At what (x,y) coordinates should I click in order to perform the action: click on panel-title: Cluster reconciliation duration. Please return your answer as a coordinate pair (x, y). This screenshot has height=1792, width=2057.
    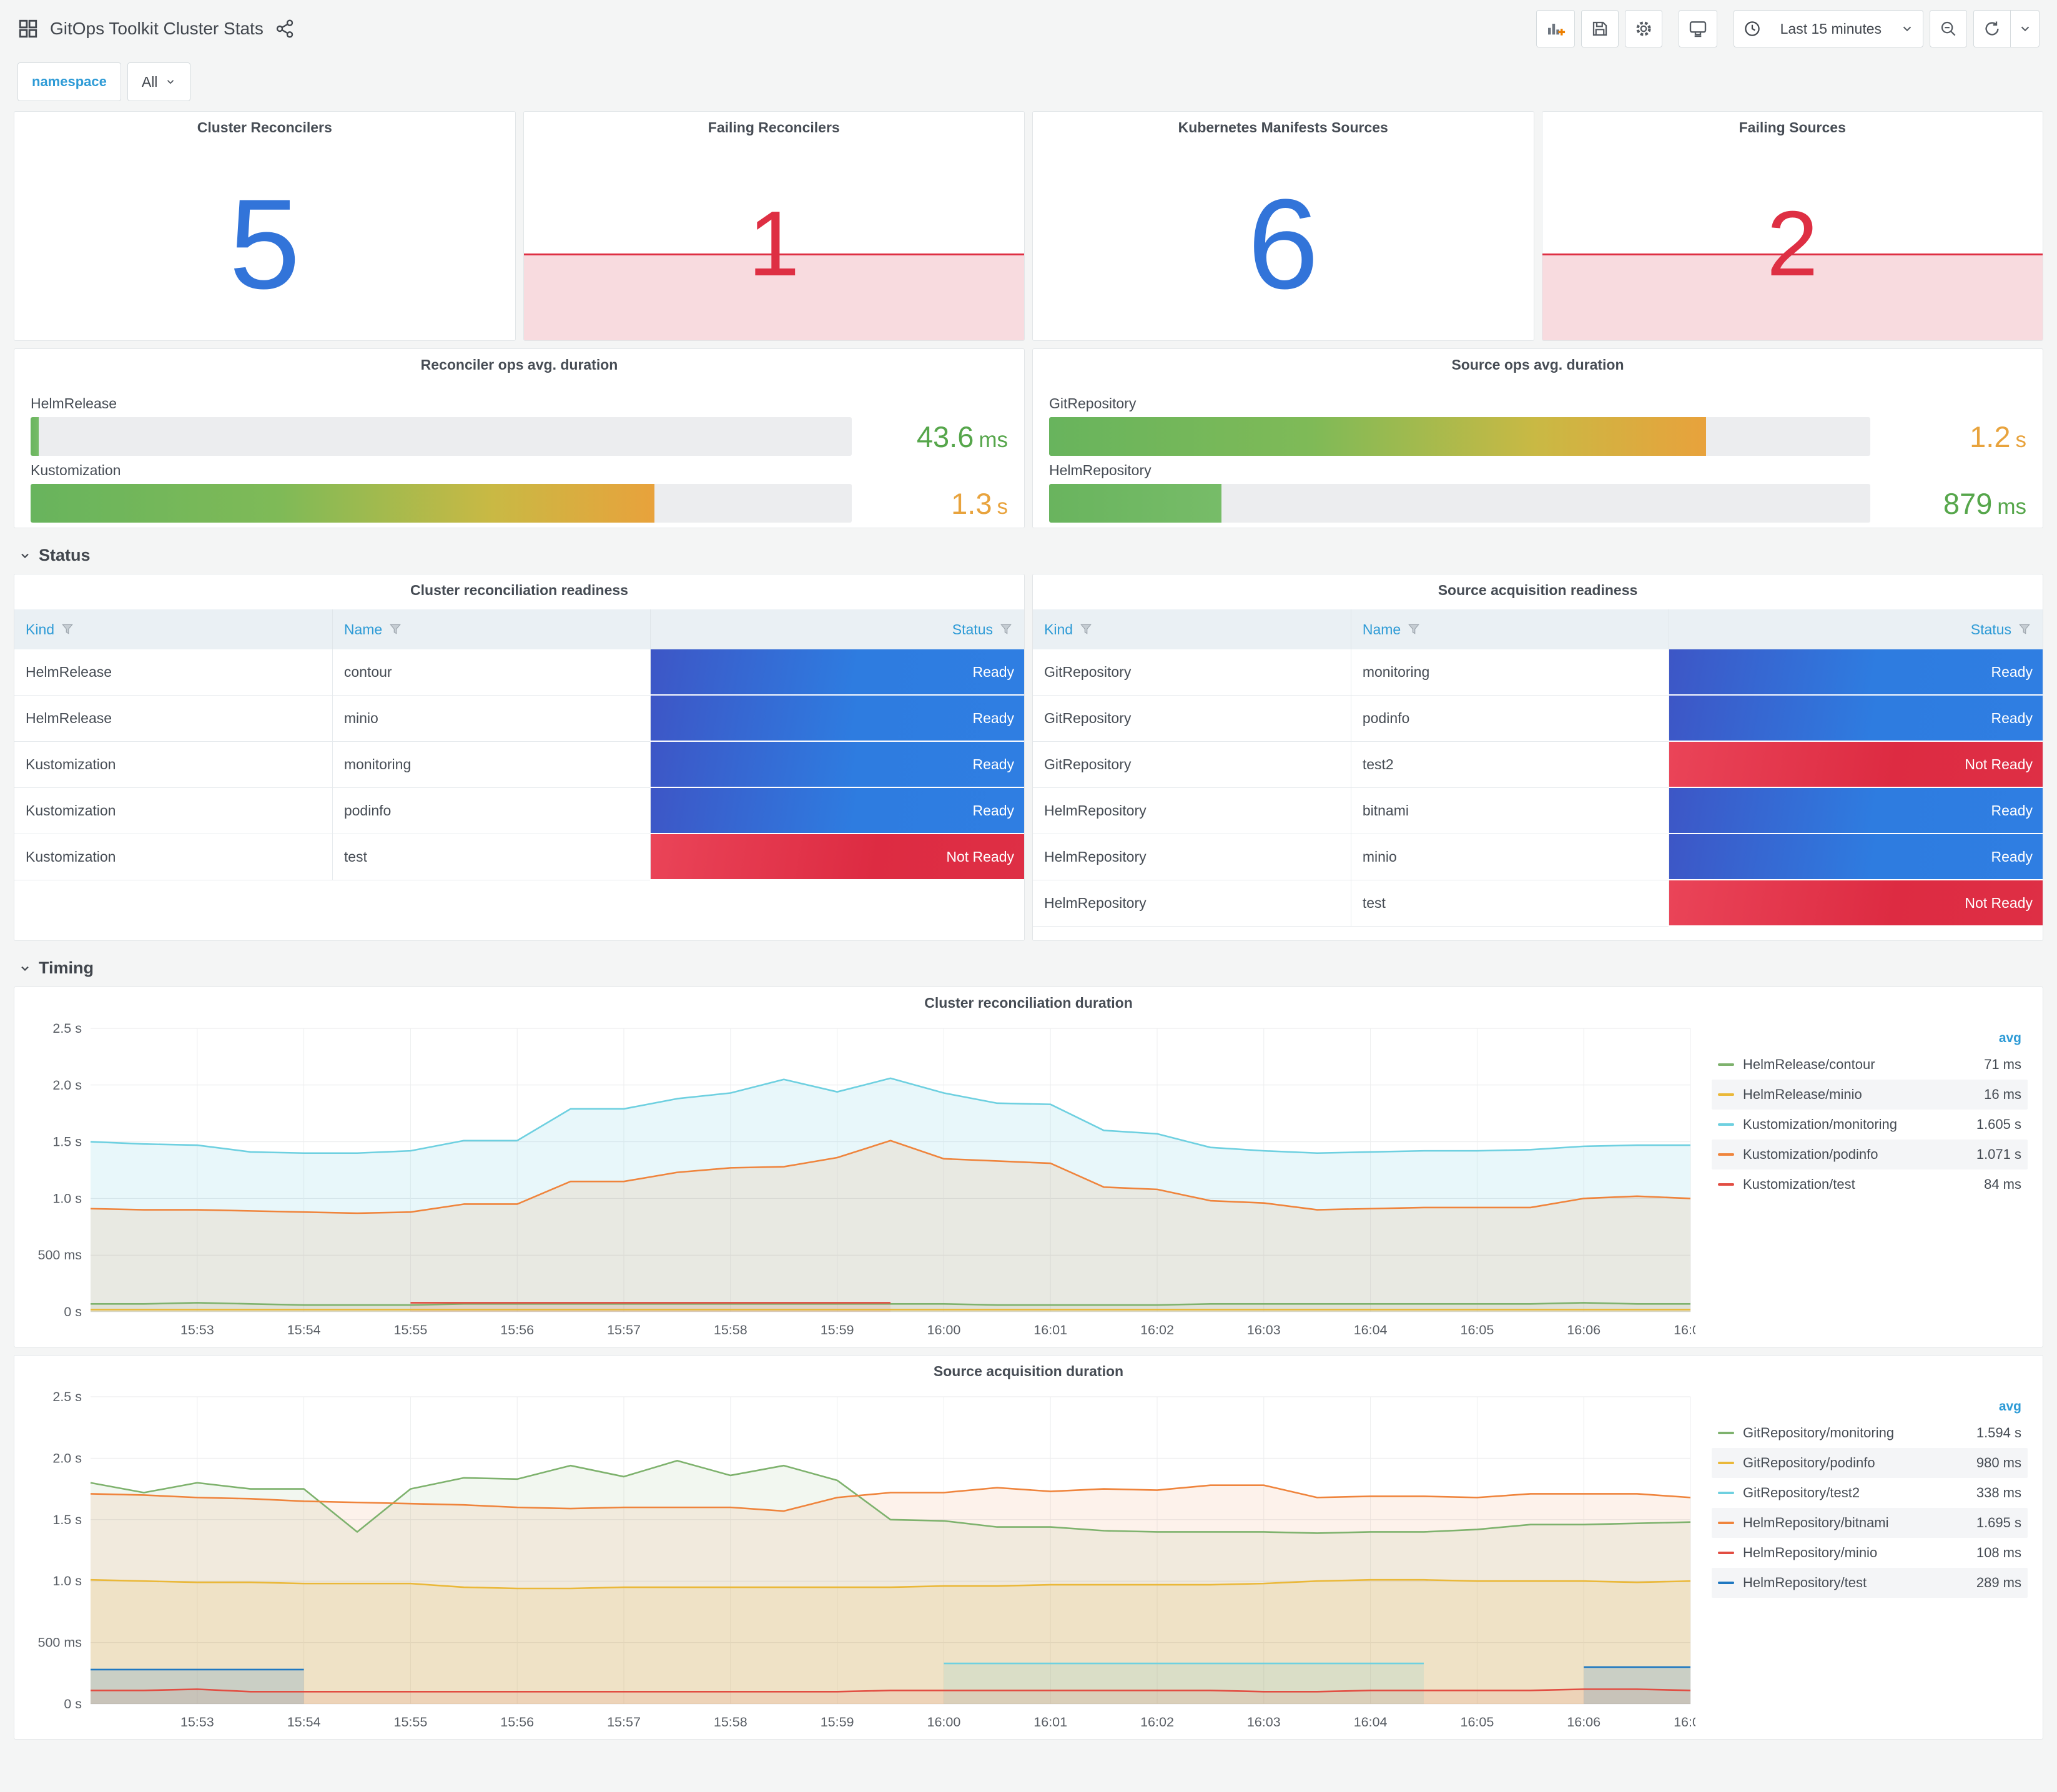
    Looking at the image, I should click on (1028, 1003).